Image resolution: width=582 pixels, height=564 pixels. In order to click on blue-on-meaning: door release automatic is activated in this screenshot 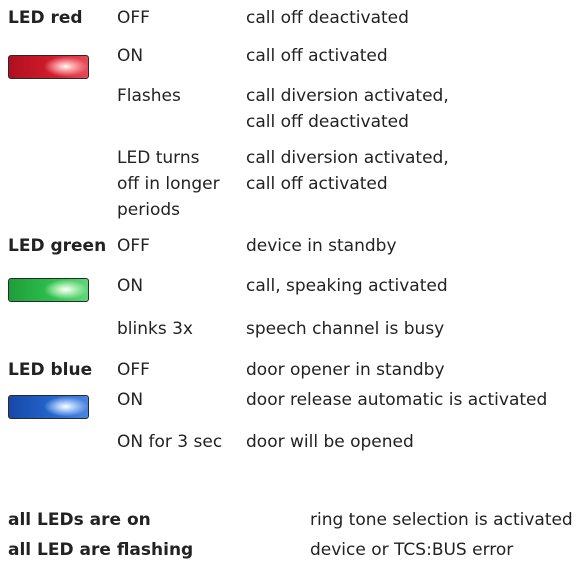, I will do `click(397, 400)`.